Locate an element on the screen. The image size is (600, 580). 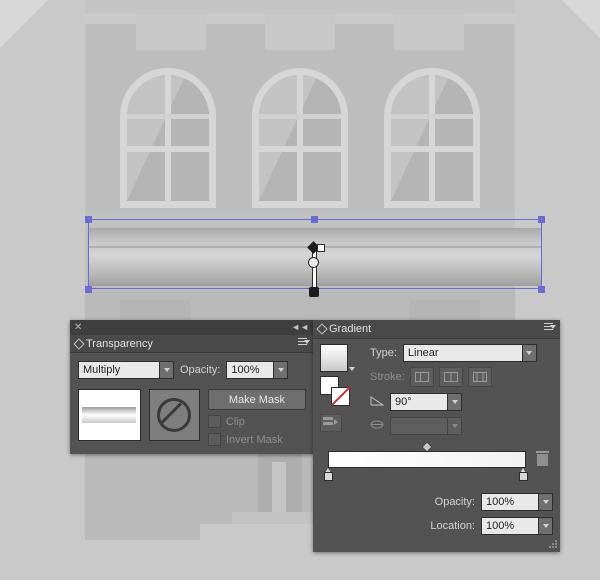
mask-thumbnail is located at coordinates (174, 415).